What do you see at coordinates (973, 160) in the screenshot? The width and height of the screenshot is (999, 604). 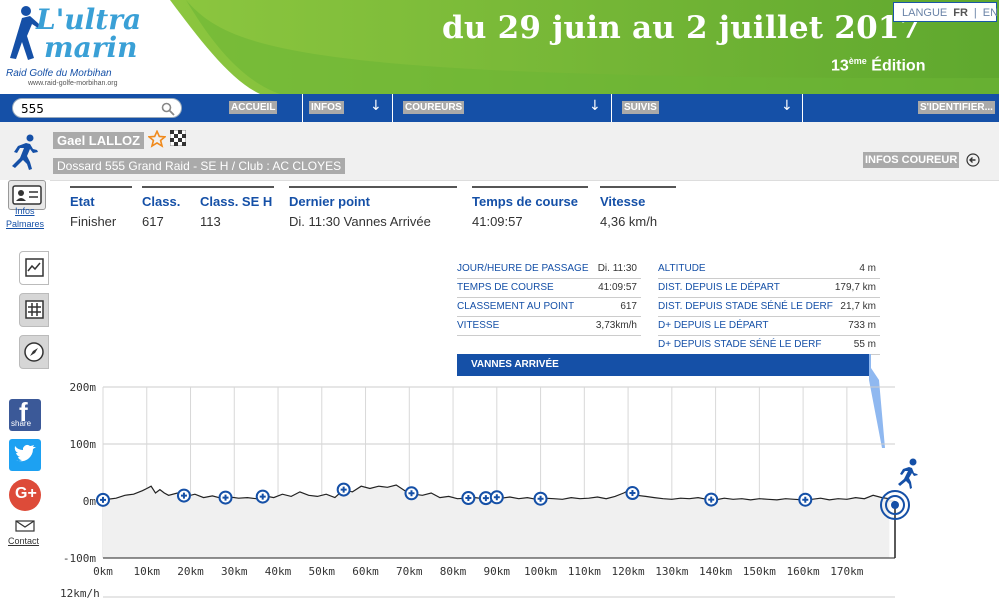 I see `back-arrow-icon` at bounding box center [973, 160].